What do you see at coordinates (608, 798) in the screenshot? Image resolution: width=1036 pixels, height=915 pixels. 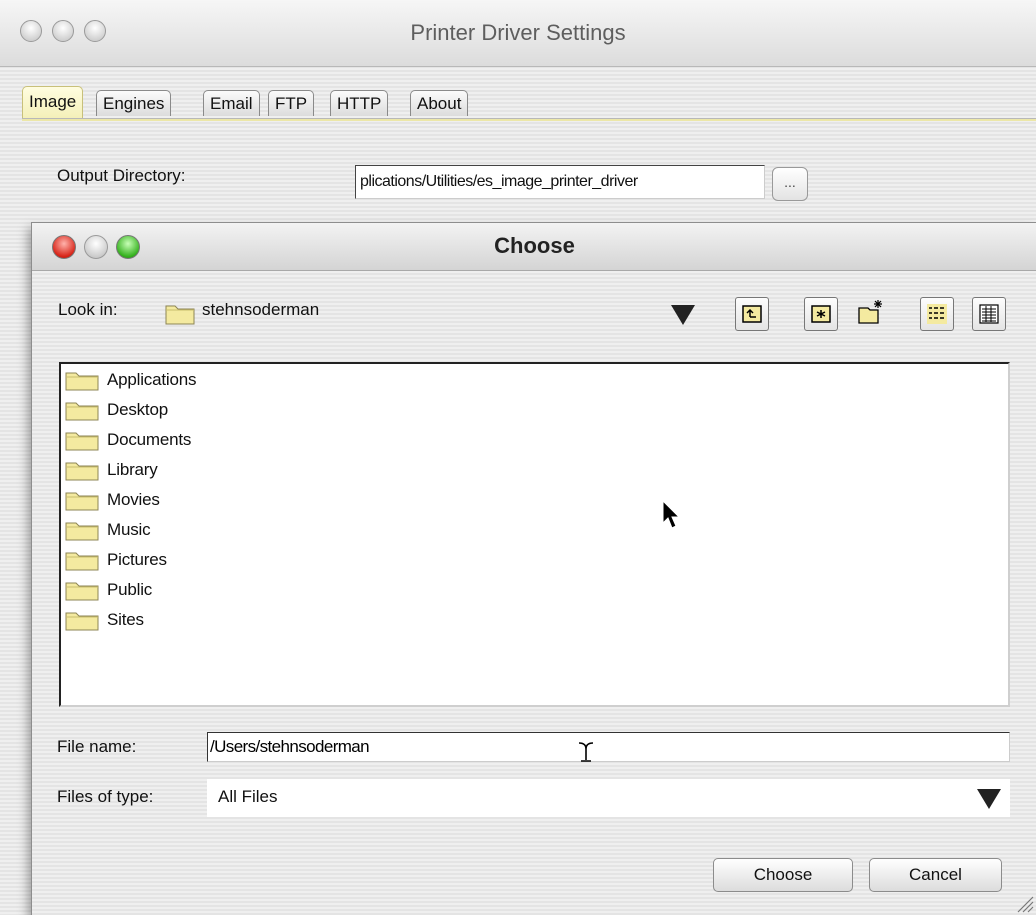 I see `files-of-type-select: All Files` at bounding box center [608, 798].